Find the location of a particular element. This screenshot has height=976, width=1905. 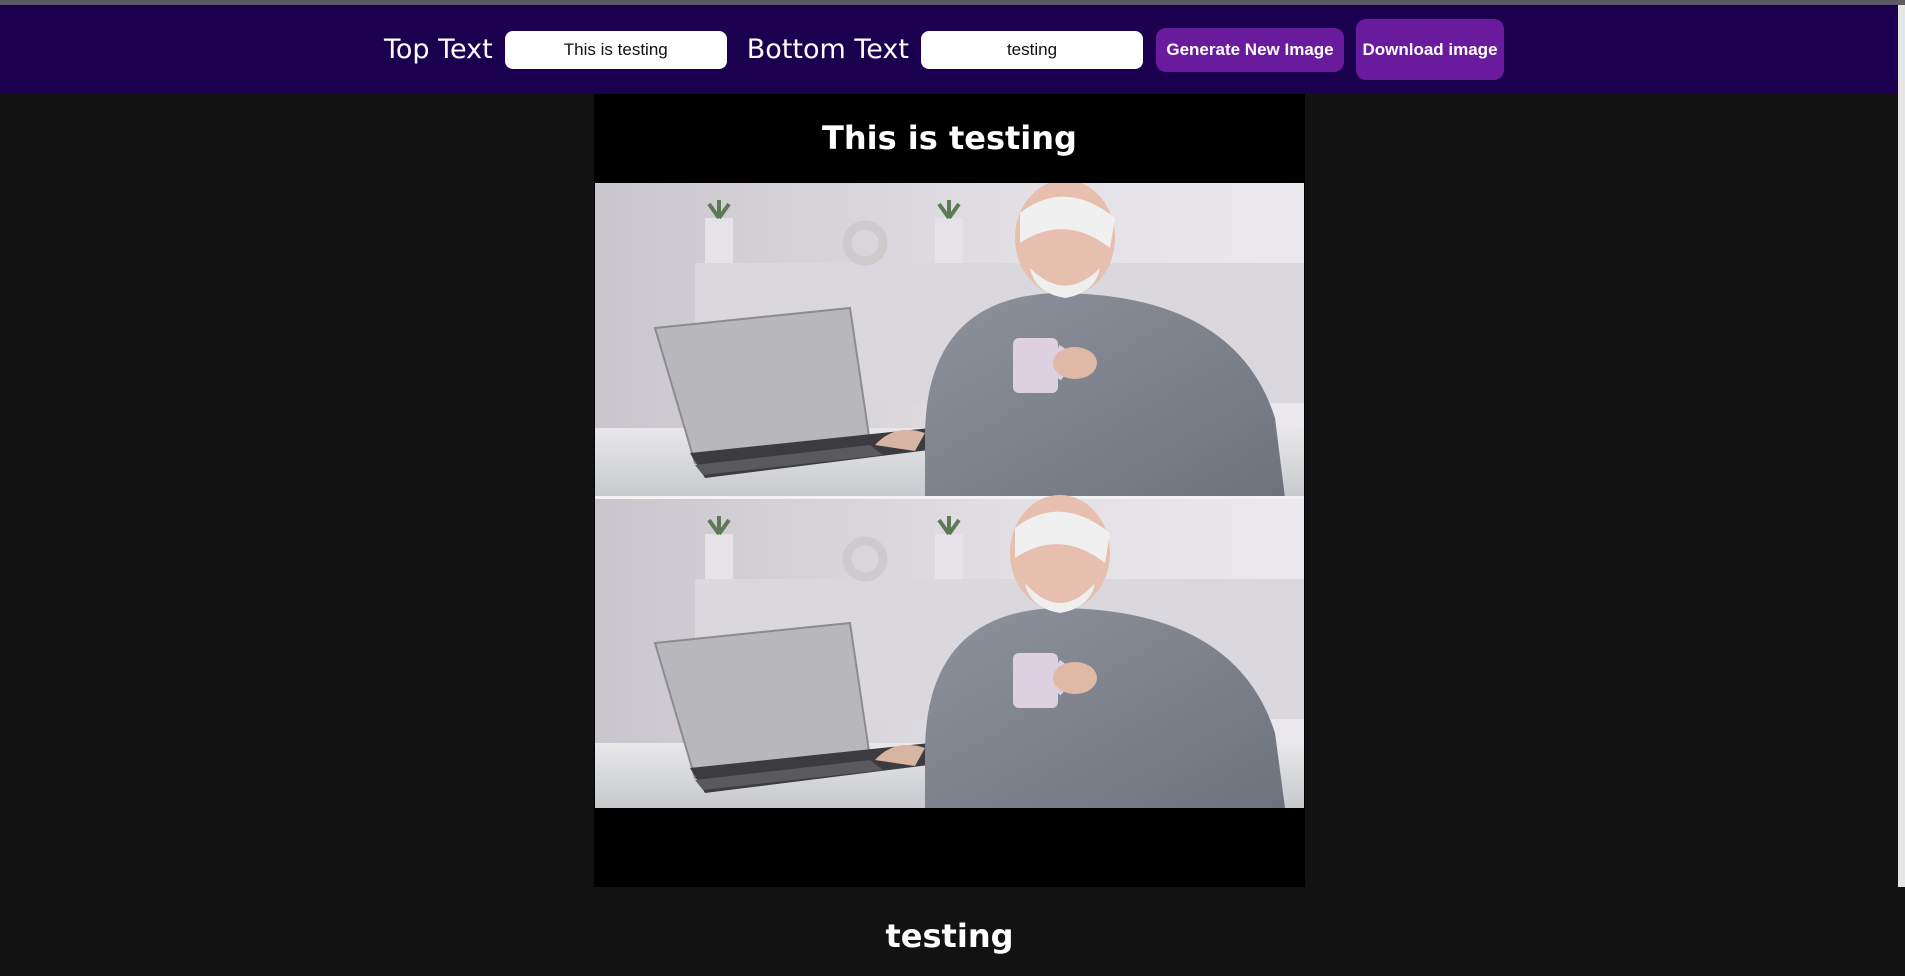

meme-top-caption: This is testing is located at coordinates (949, 138).